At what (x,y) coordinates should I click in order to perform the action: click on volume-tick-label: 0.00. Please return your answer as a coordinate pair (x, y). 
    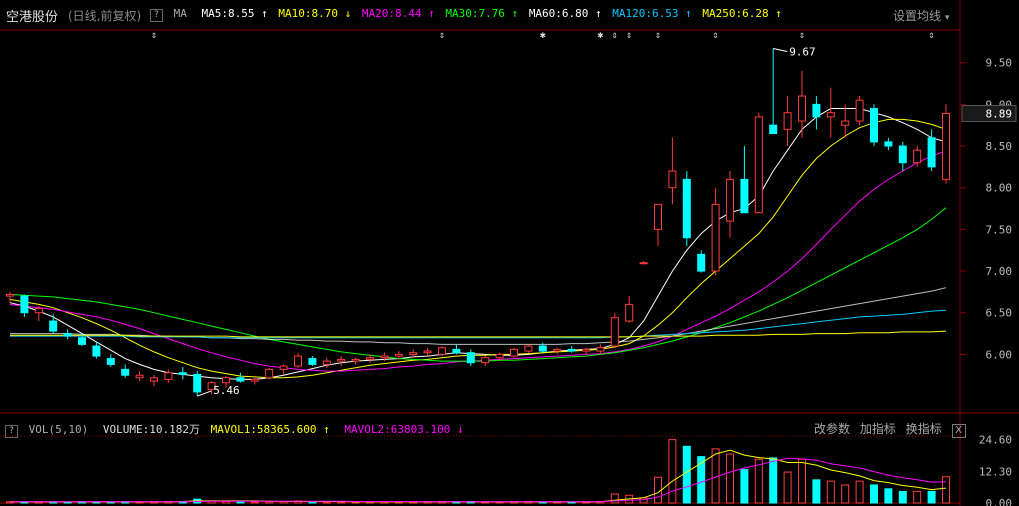
    Looking at the image, I should click on (999, 501).